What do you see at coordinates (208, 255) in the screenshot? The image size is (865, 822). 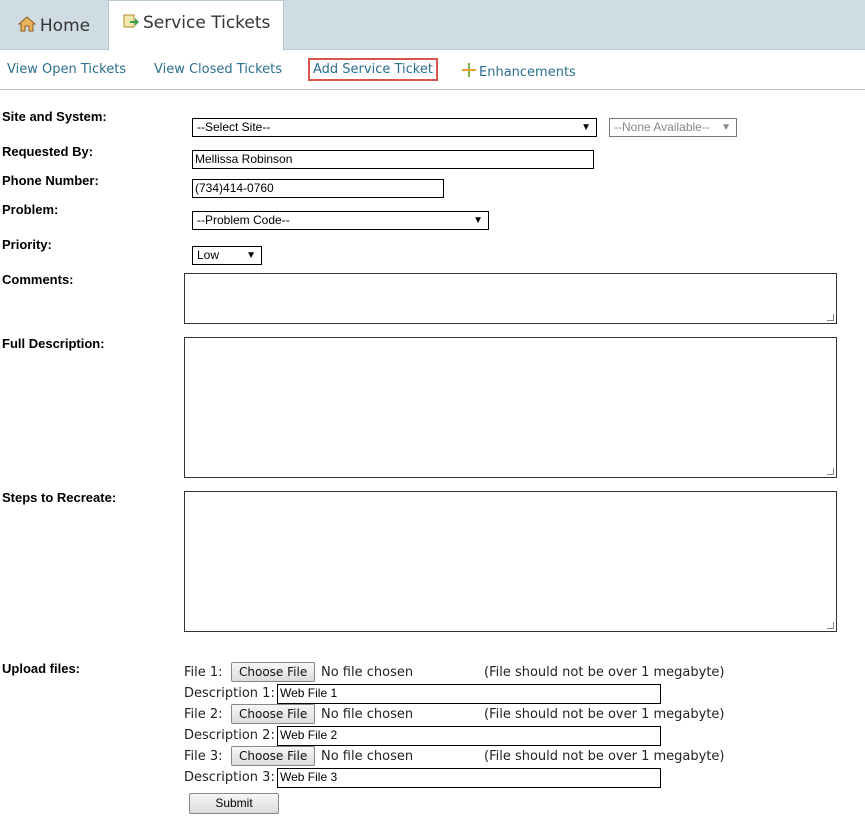 I see `priority-select-value: Low` at bounding box center [208, 255].